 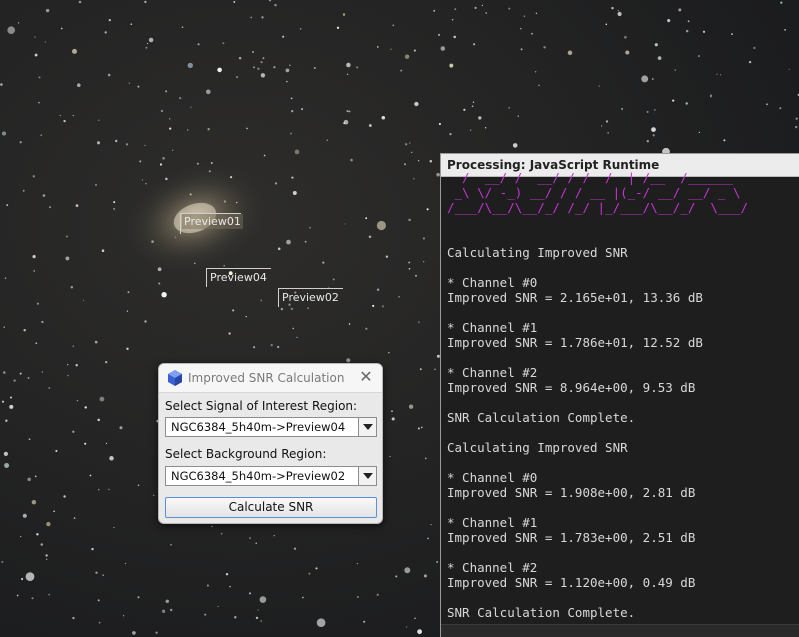 What do you see at coordinates (366, 377) in the screenshot?
I see `close-icon: ✕` at bounding box center [366, 377].